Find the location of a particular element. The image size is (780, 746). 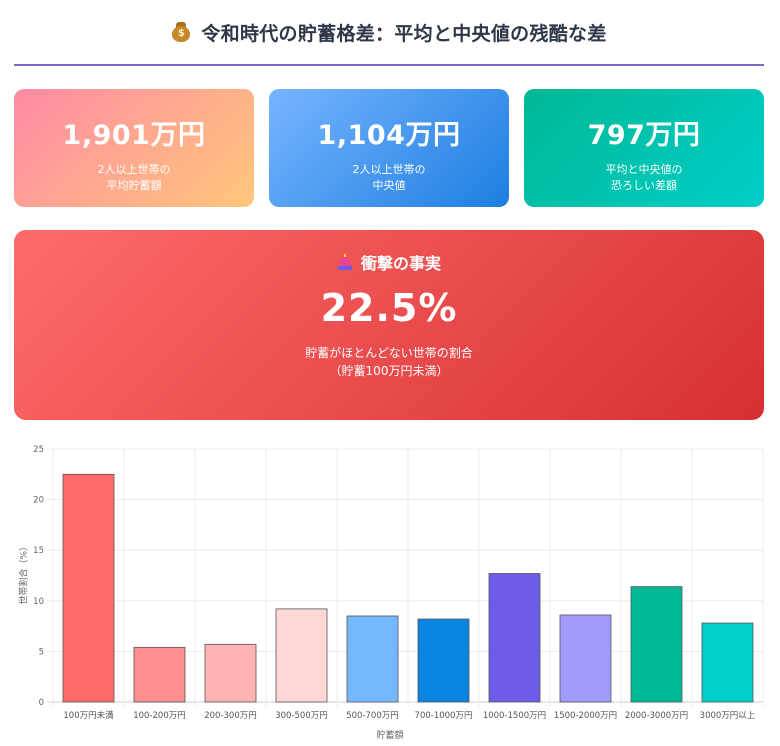

x-tick-label: 300-500万円 is located at coordinates (301, 716).